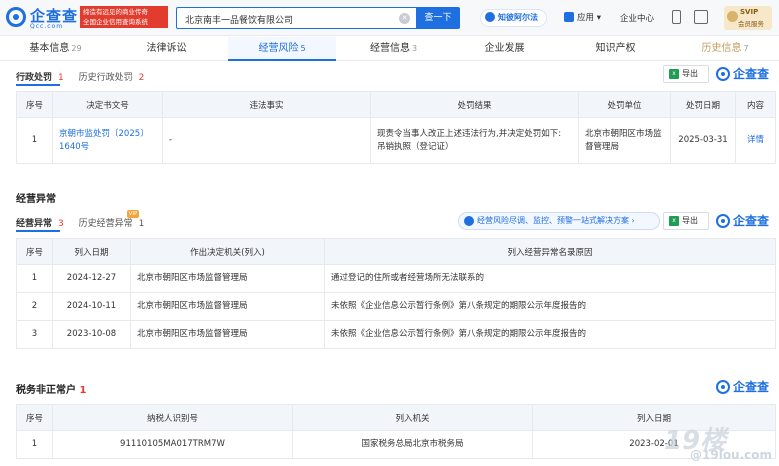 The width and height of the screenshot is (779, 466). I want to click on clear-icon: ✕, so click(404, 18).